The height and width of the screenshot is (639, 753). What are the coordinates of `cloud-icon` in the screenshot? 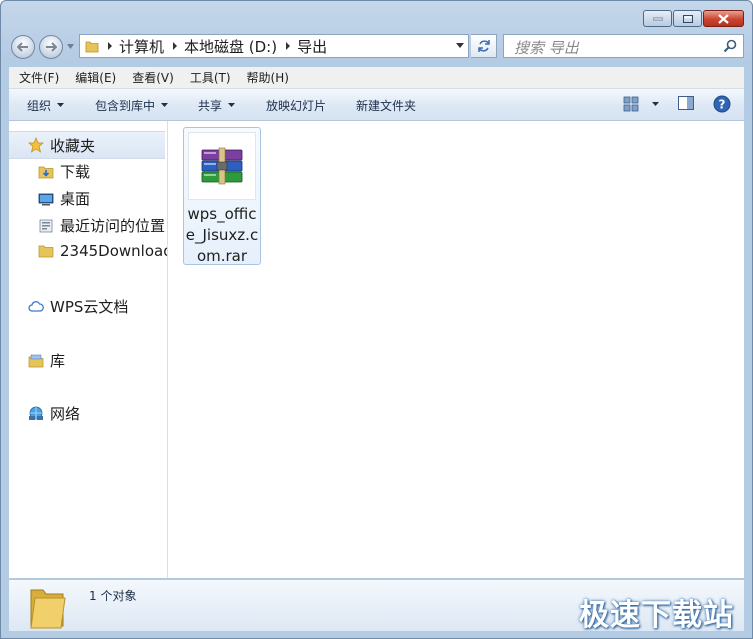 It's located at (36, 306).